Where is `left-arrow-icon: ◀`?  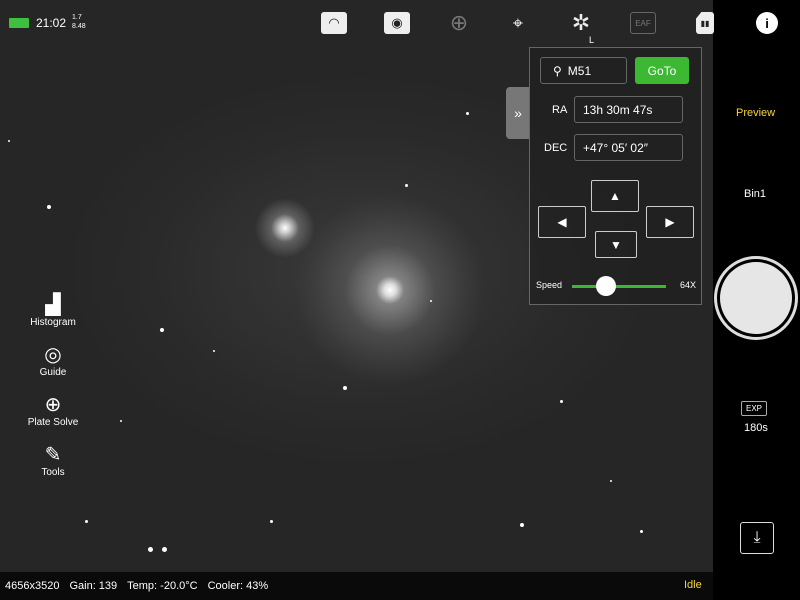
left-arrow-icon: ◀ is located at coordinates (562, 222).